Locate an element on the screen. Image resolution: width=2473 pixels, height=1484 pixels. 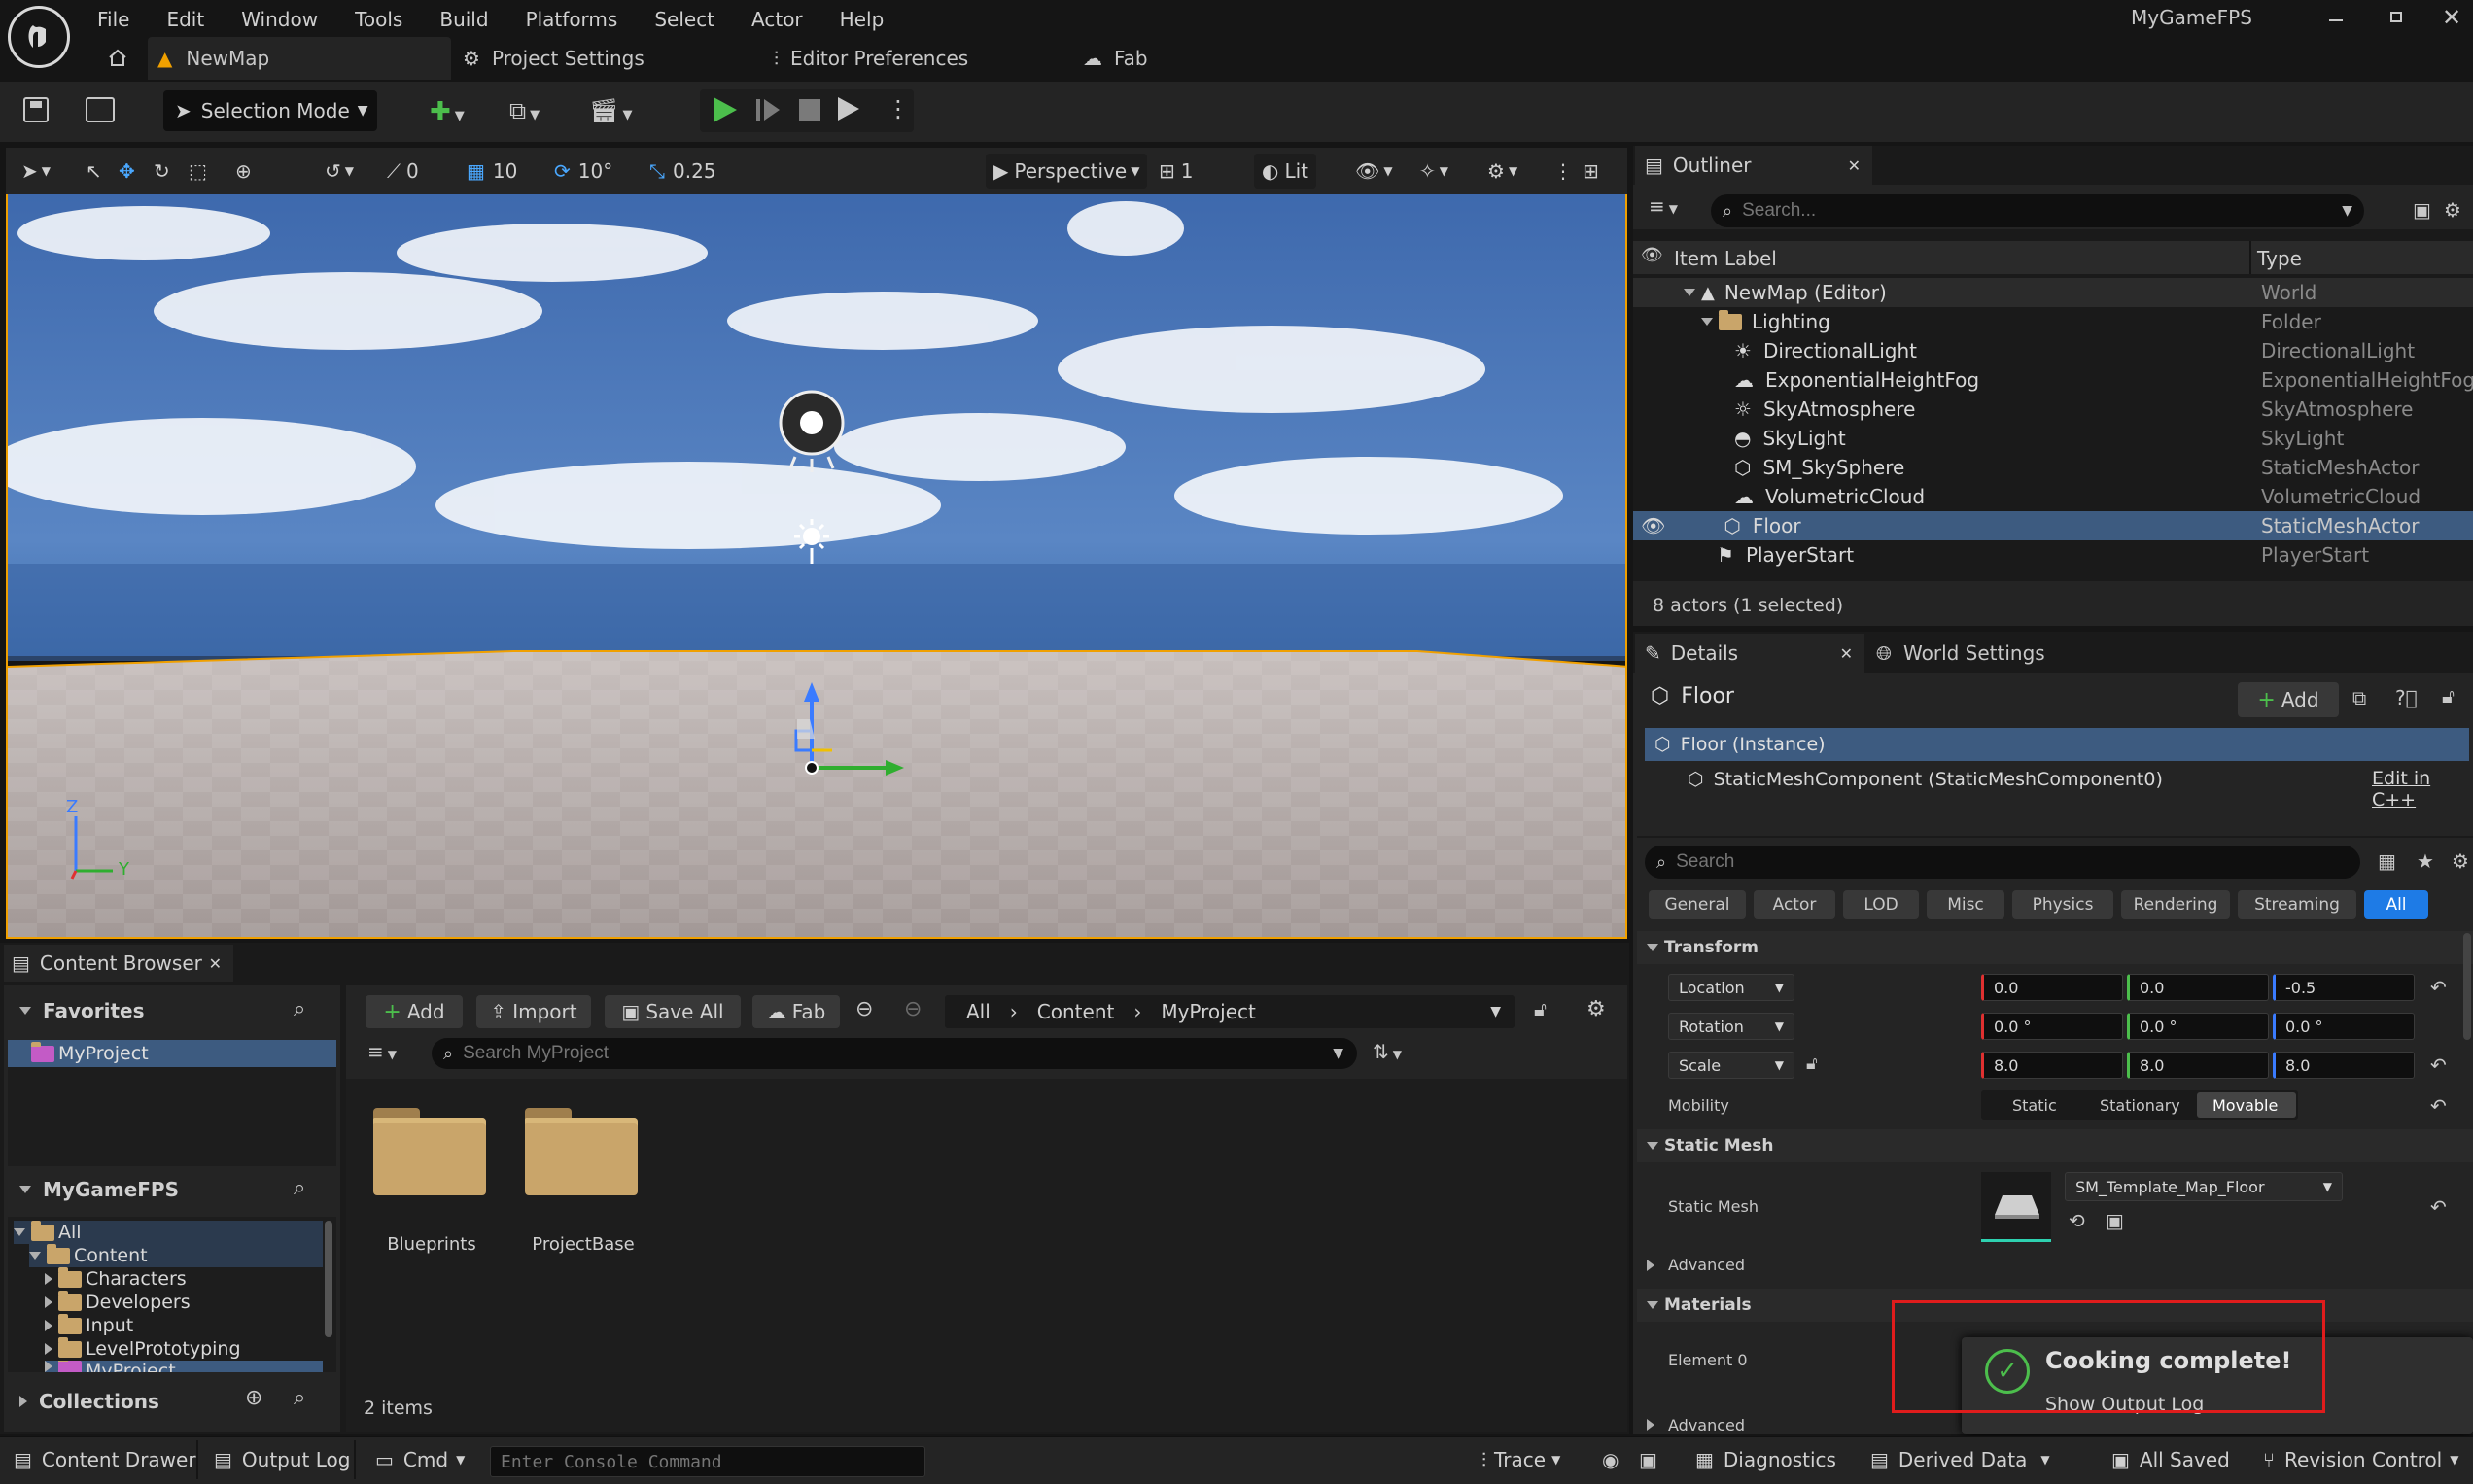
mobility-static: Static is located at coordinates (2034, 1105).